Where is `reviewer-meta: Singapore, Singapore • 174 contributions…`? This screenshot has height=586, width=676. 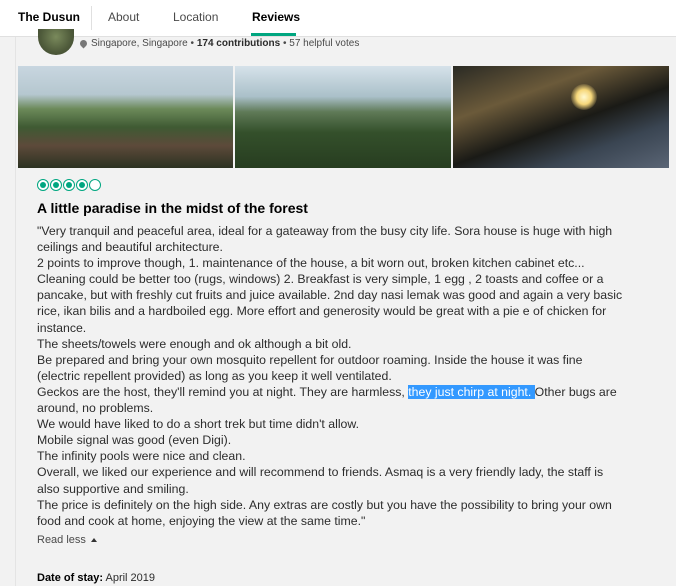
reviewer-meta: Singapore, Singapore • 174 contributions… is located at coordinates (219, 43).